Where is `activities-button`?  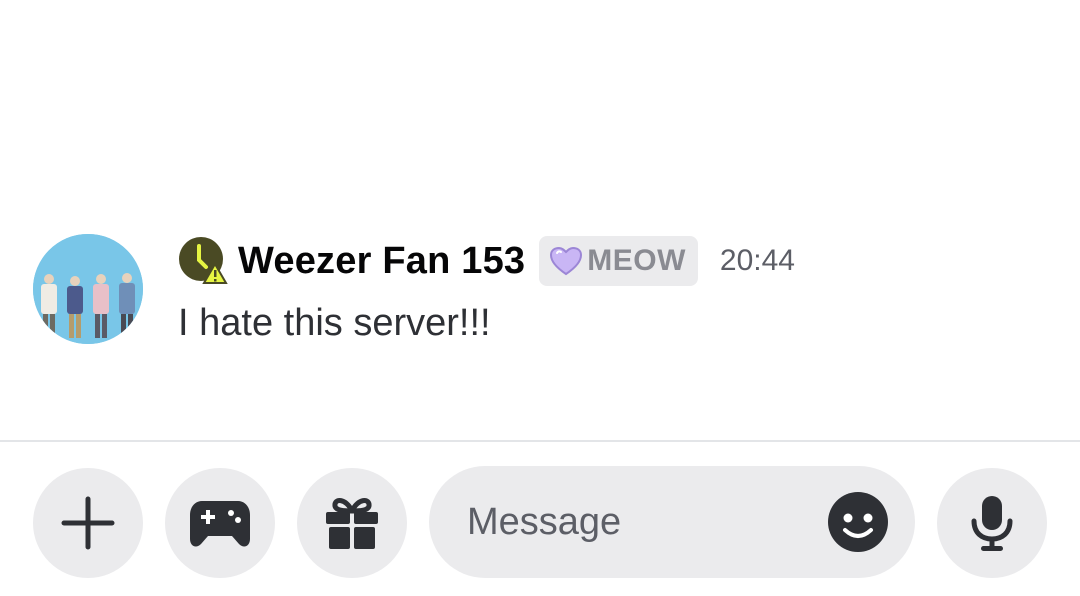
activities-button is located at coordinates (220, 523).